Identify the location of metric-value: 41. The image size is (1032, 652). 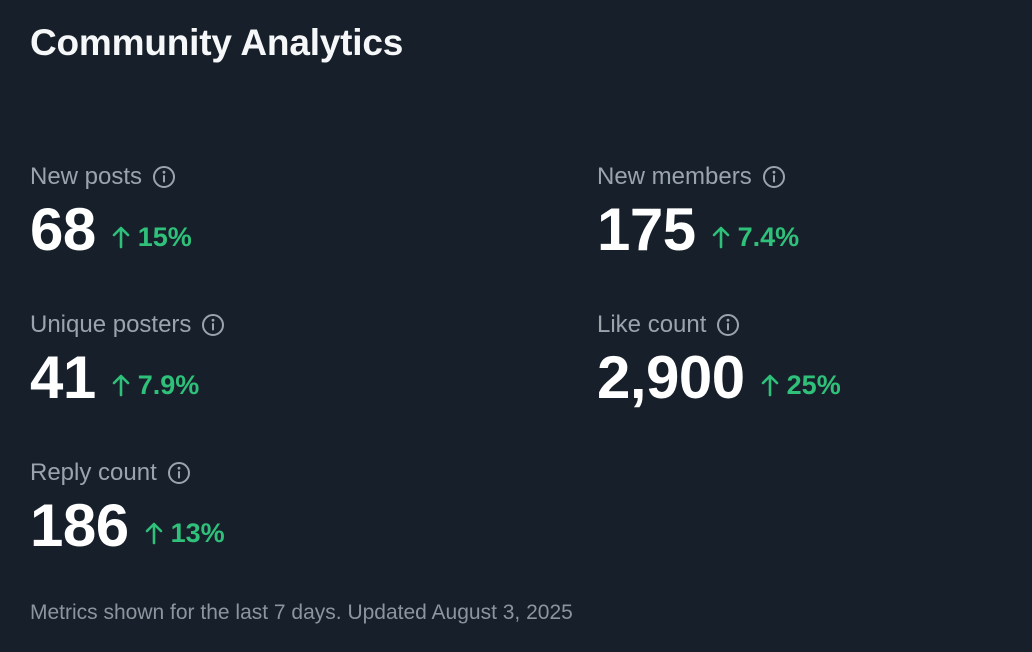
(63, 377).